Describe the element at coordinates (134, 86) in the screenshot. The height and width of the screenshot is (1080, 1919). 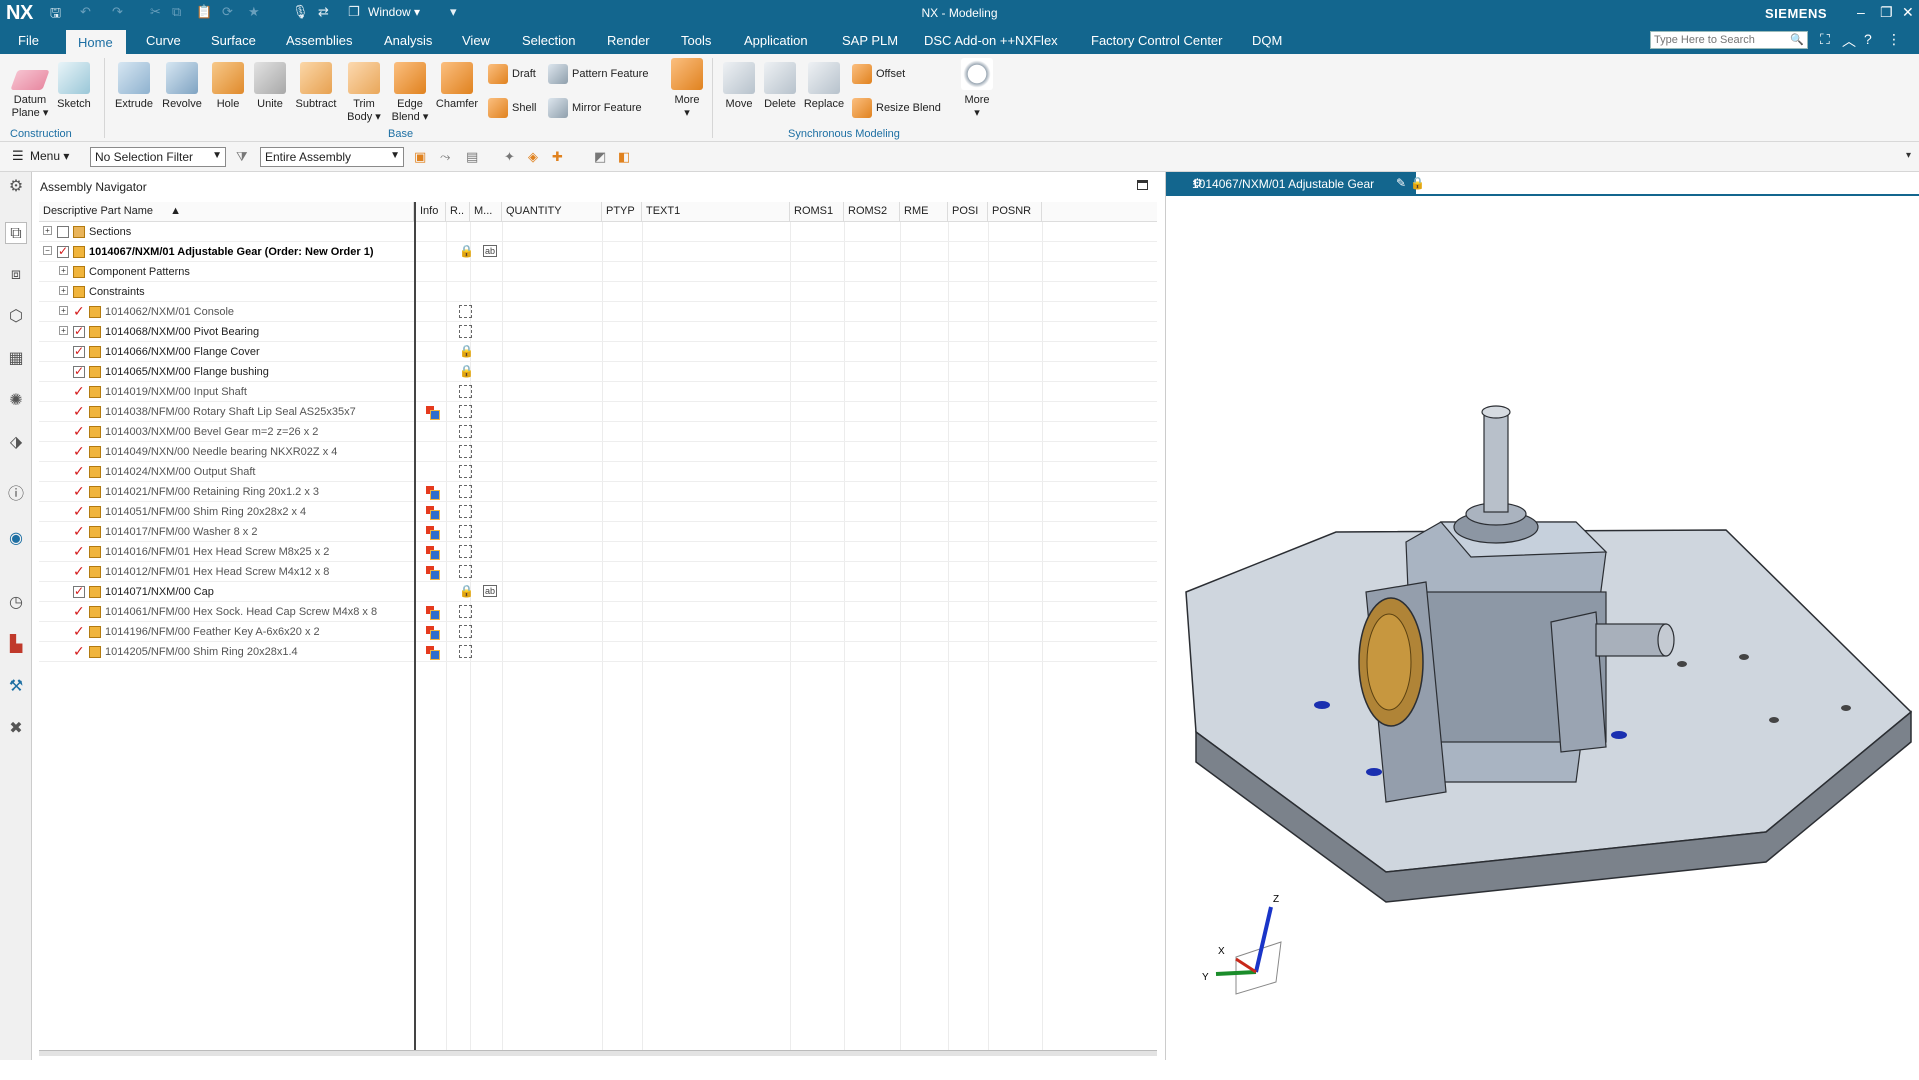
I see `extrude-button: Extrude` at that location.